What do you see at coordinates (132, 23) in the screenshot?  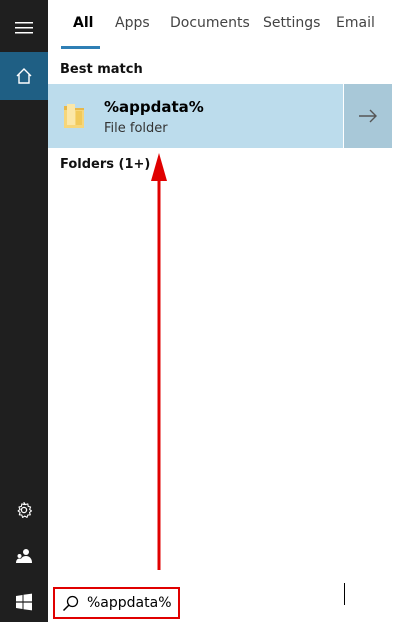 I see `tab-apps: Apps` at bounding box center [132, 23].